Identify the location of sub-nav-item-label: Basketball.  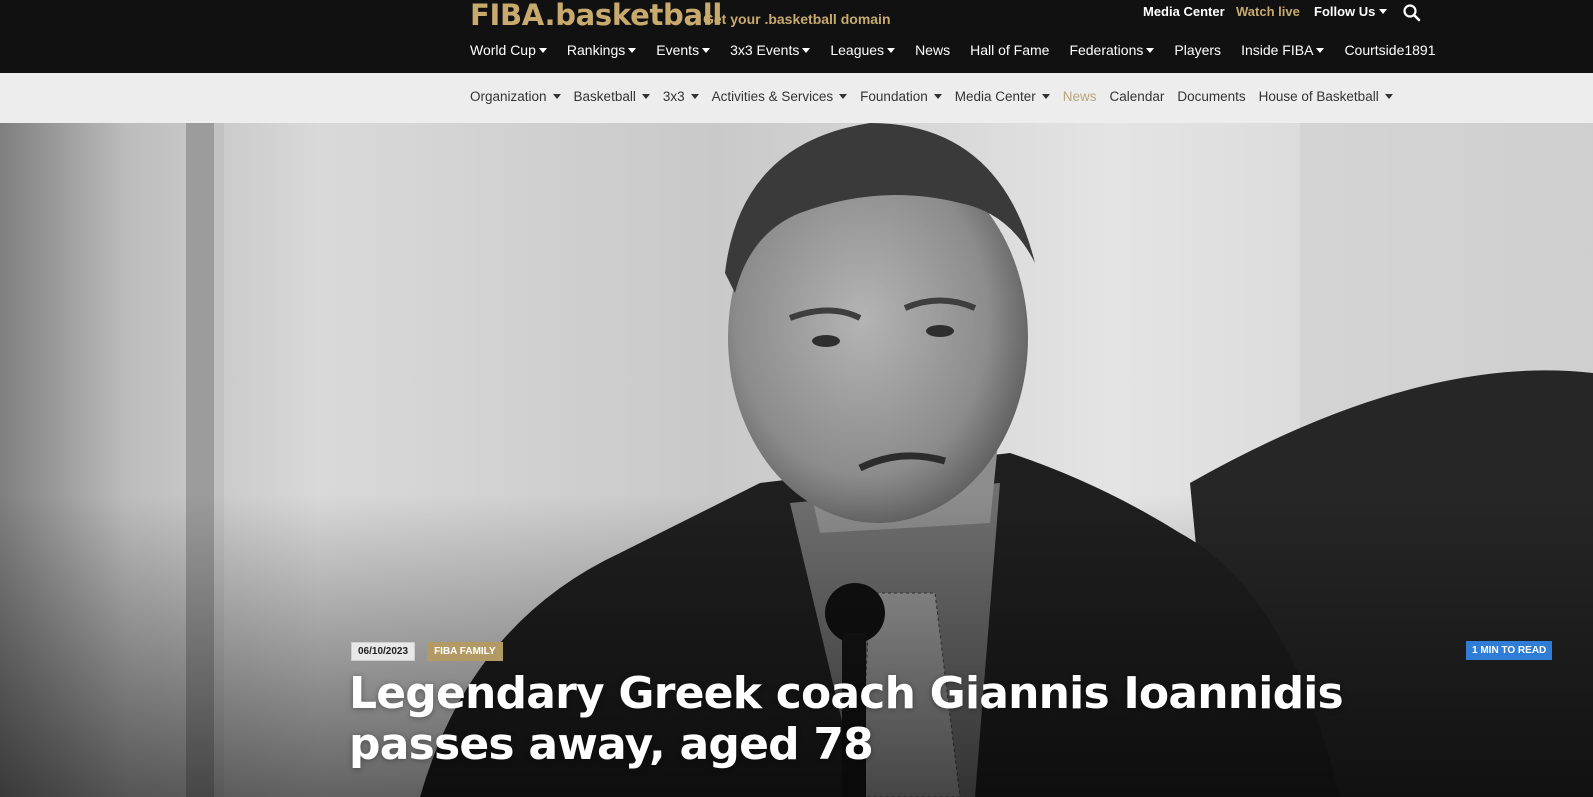
(604, 96).